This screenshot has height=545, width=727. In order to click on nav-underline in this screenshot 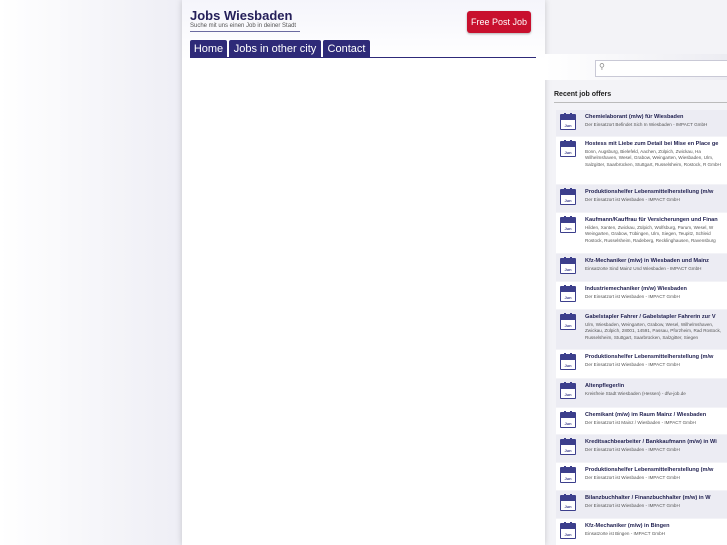, I will do `click(363, 57)`.